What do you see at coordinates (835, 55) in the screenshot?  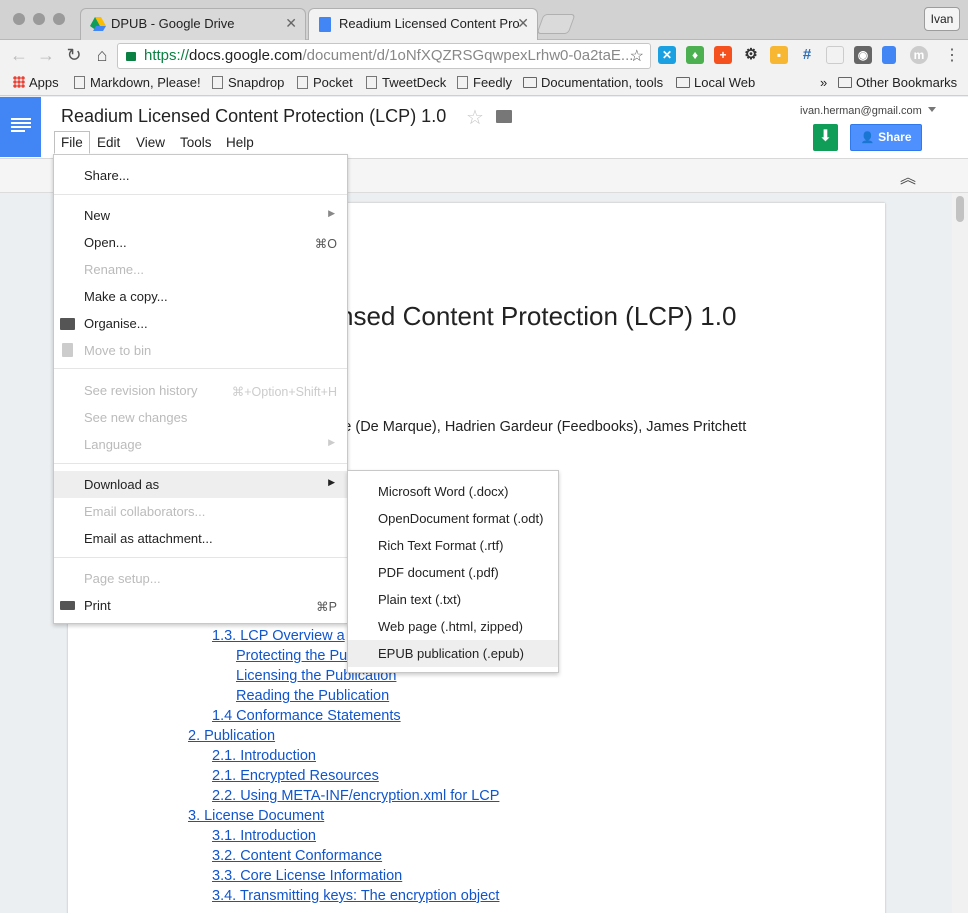 I see `comment-icon` at bounding box center [835, 55].